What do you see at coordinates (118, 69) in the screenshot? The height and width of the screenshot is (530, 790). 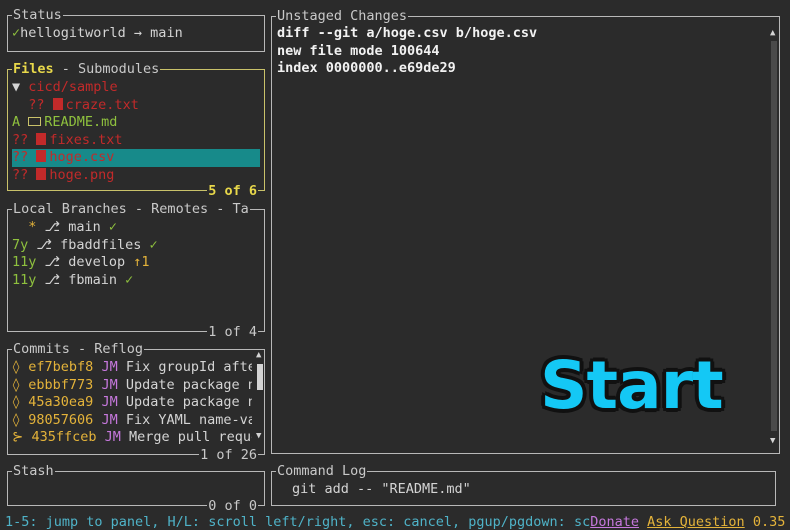 I see `tab-submodules: Submodules` at bounding box center [118, 69].